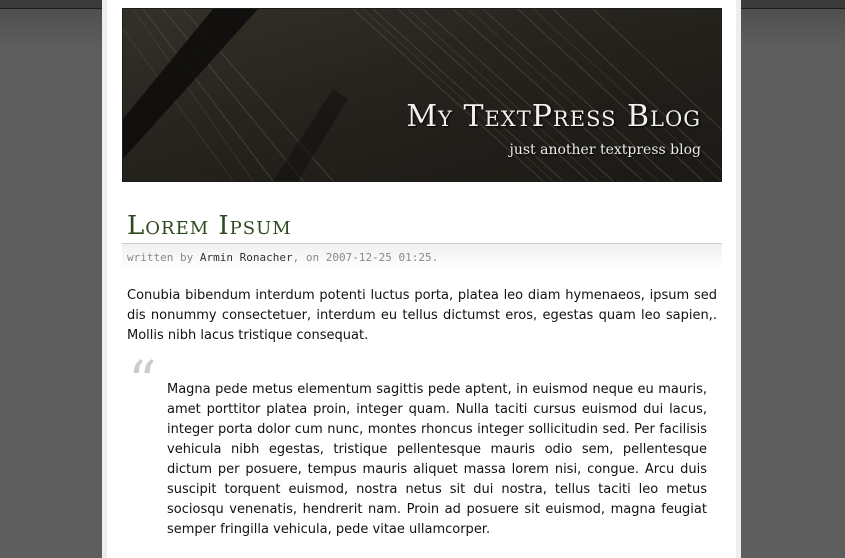 The width and height of the screenshot is (845, 558). What do you see at coordinates (306, 257) in the screenshot?
I see `meta-on: , on` at bounding box center [306, 257].